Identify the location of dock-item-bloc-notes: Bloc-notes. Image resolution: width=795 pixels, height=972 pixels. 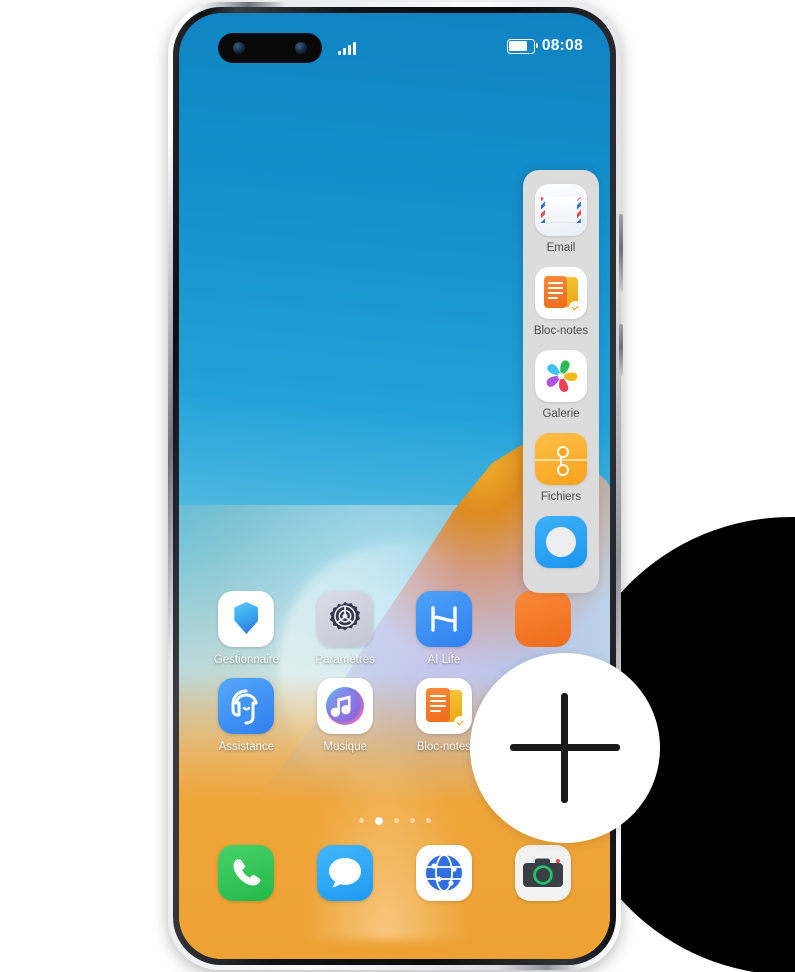
(561, 302).